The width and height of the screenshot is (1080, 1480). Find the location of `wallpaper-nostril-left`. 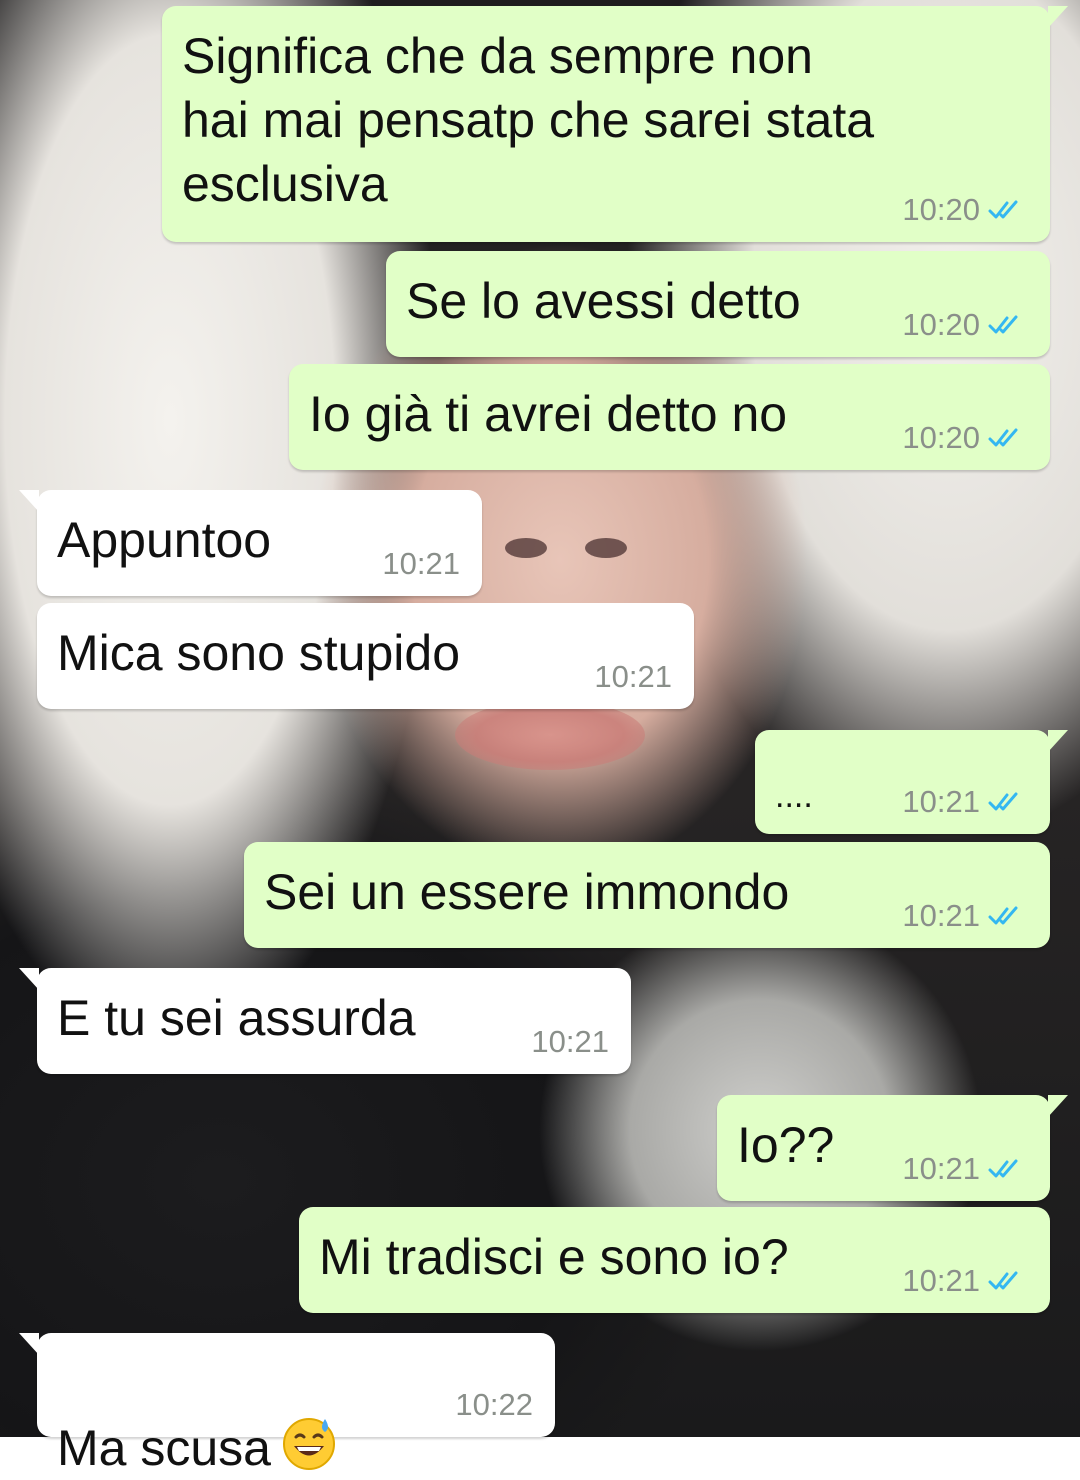

wallpaper-nostril-left is located at coordinates (526, 548).